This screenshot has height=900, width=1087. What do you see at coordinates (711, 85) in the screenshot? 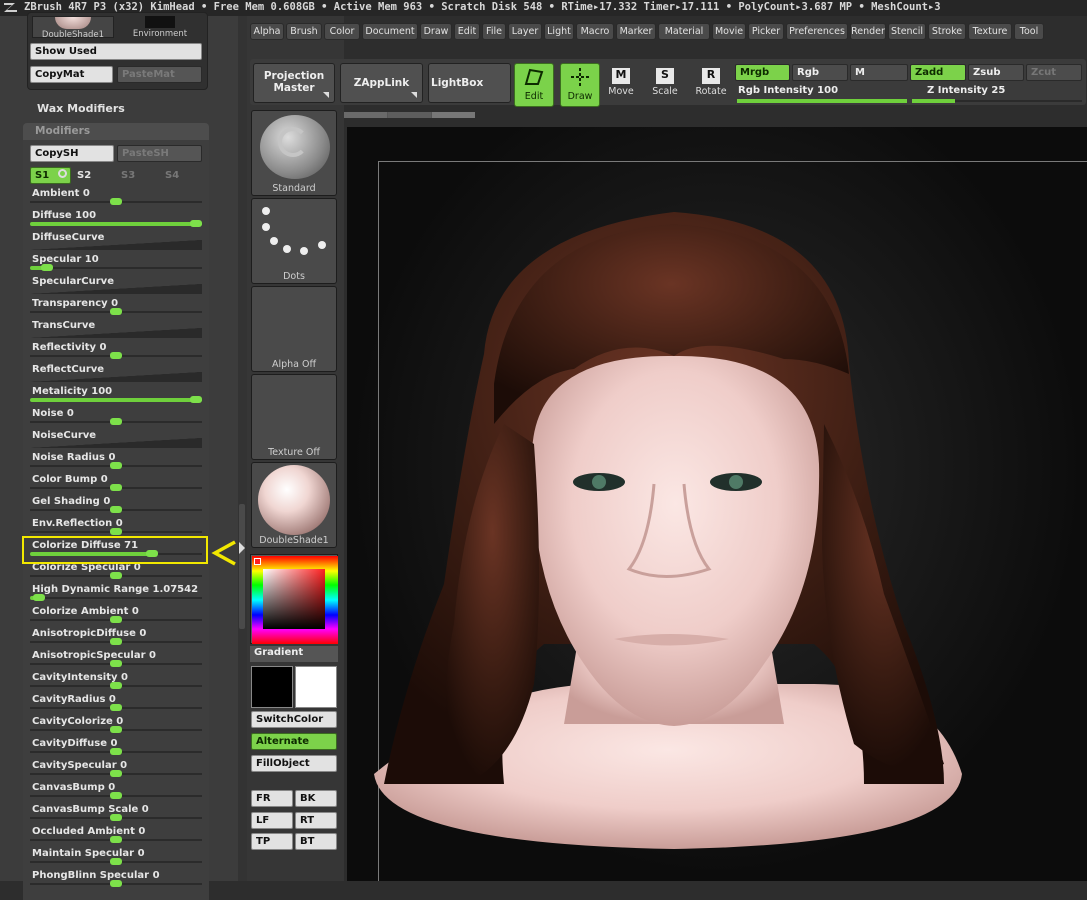
I see `rotate-mode-button: R Rotate` at bounding box center [711, 85].